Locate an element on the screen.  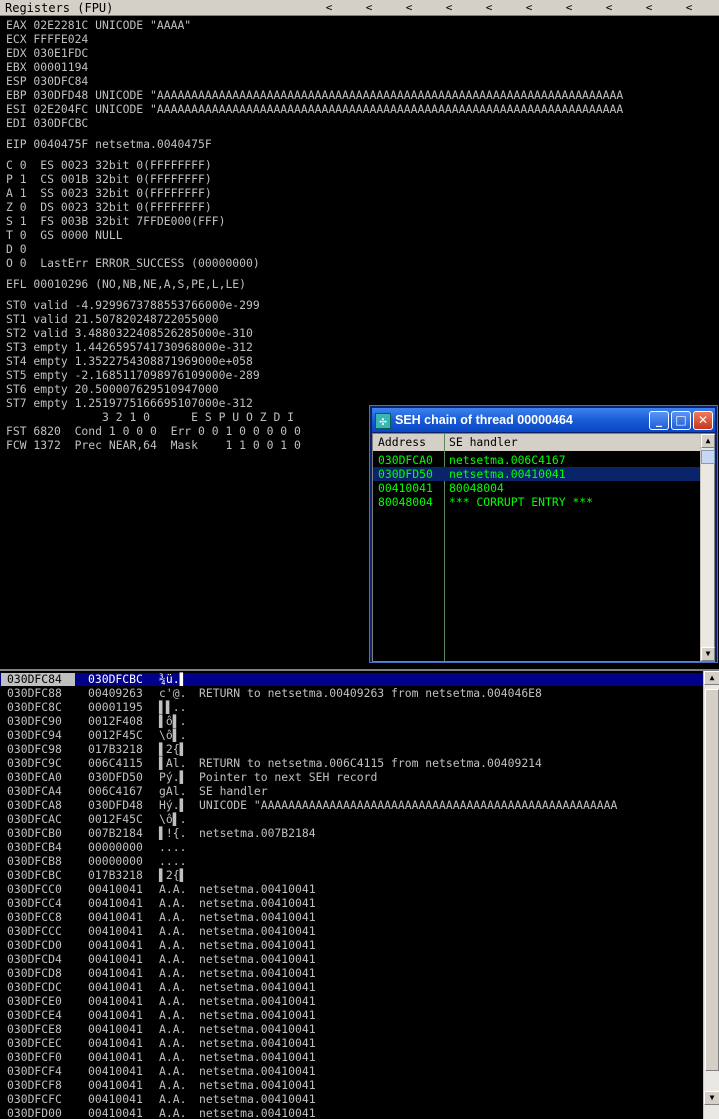
stack-address: 030DFCB8 is located at coordinates (34, 861).